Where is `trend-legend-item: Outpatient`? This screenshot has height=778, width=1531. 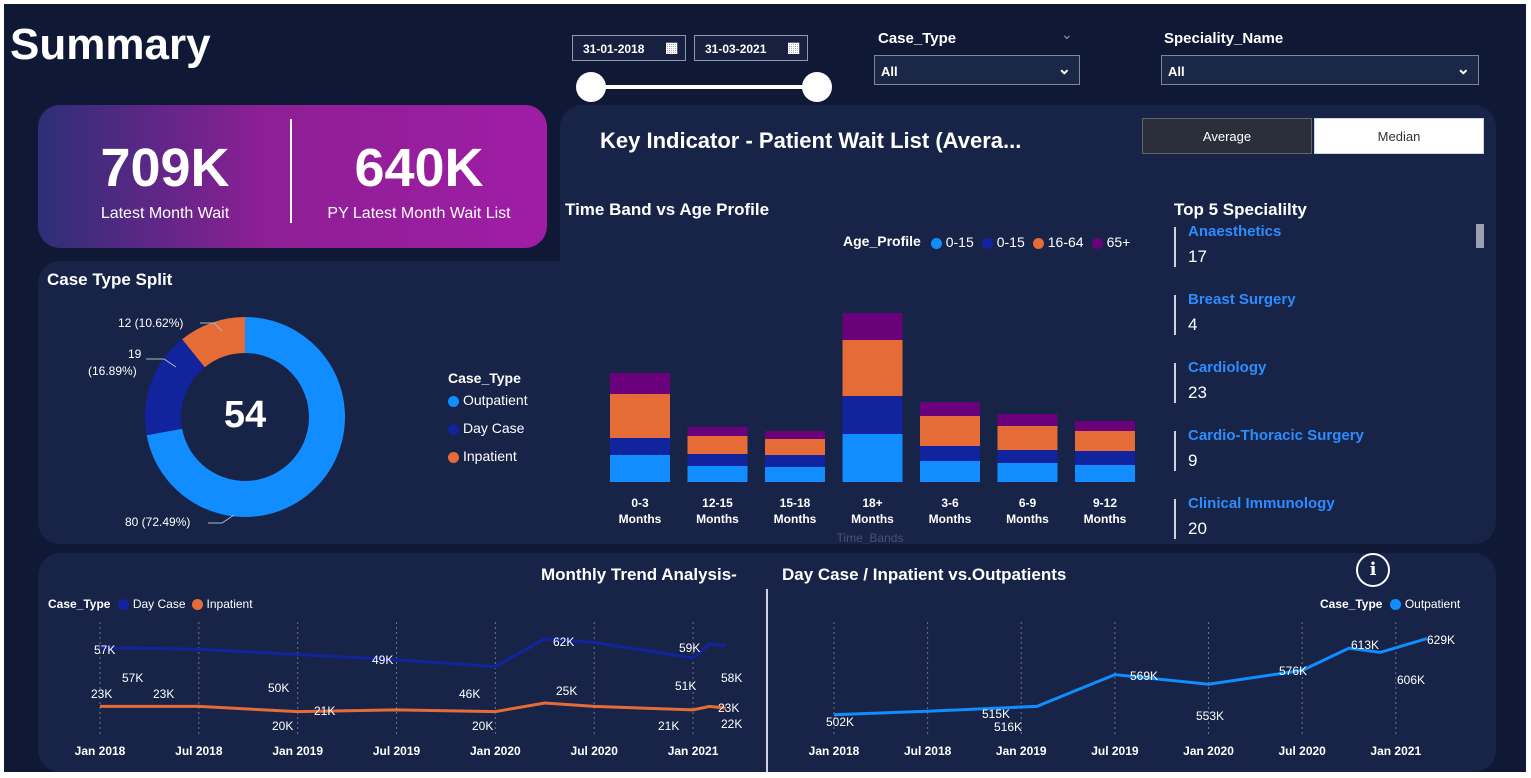
trend-legend-item: Outpatient is located at coordinates (1424, 604).